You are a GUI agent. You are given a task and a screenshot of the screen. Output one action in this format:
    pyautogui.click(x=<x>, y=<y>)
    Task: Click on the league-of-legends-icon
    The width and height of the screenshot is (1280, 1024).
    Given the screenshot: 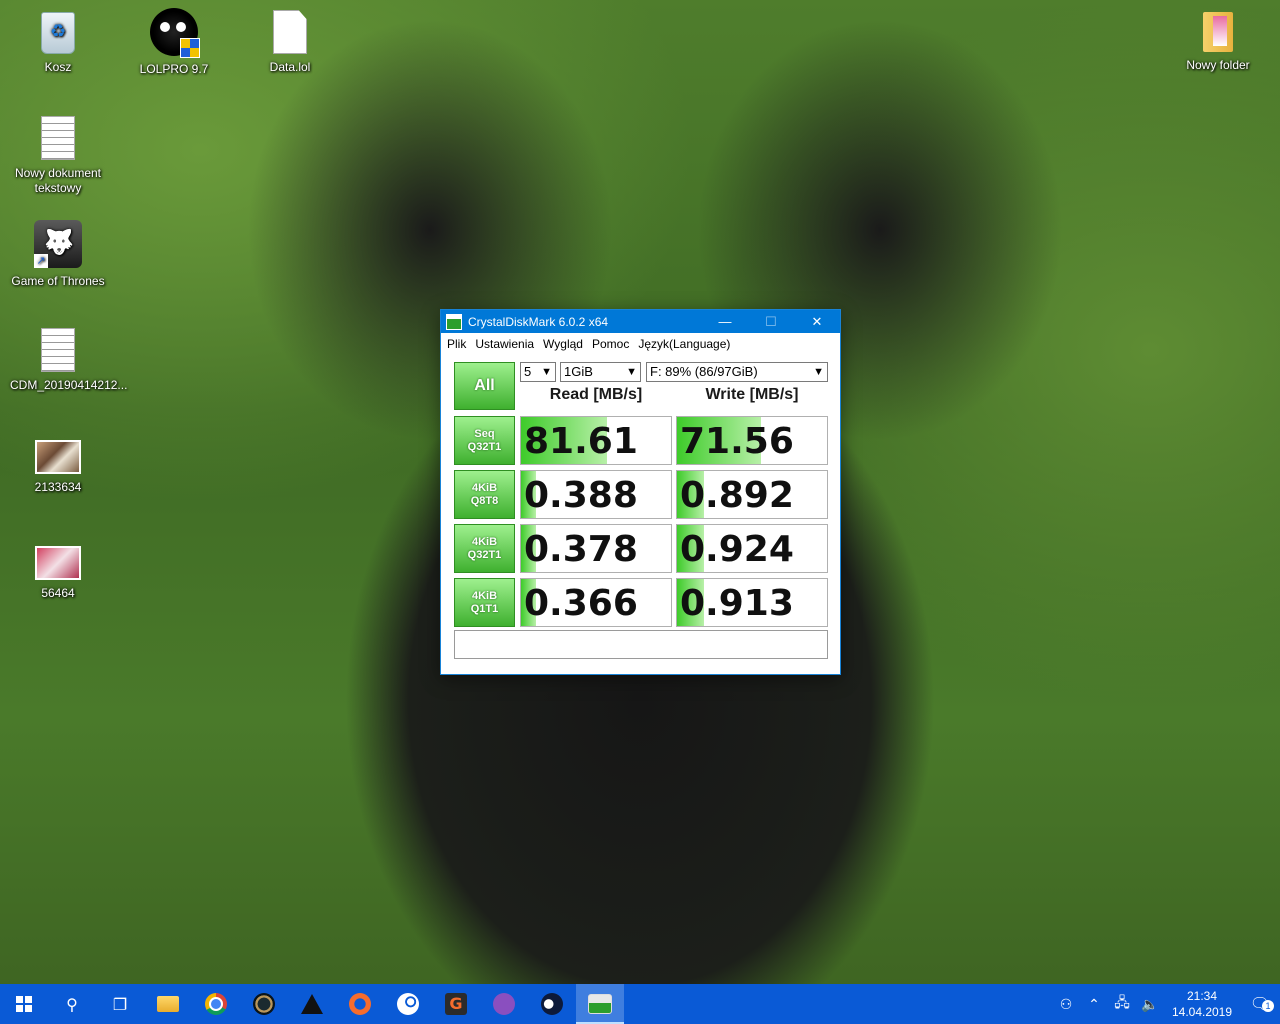 What is the action you would take?
    pyautogui.click(x=264, y=1004)
    